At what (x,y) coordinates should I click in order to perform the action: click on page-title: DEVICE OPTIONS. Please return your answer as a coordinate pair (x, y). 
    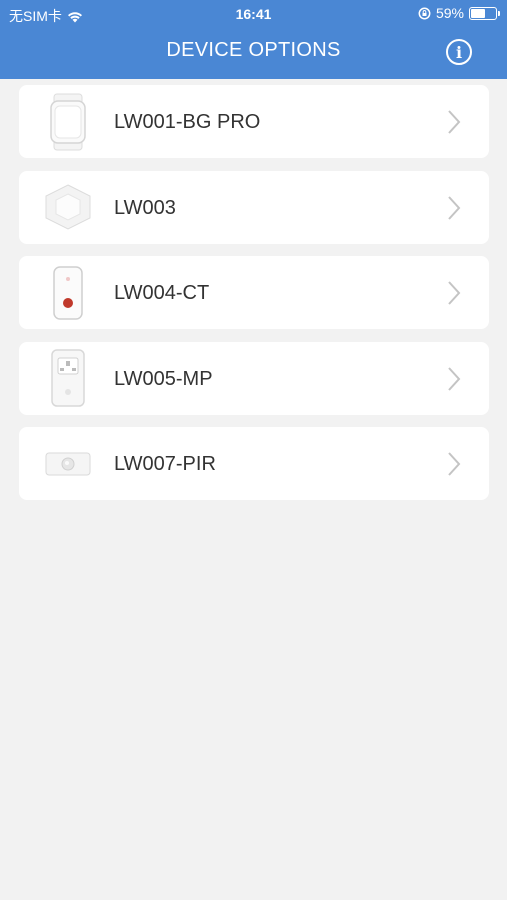
    Looking at the image, I should click on (253, 50).